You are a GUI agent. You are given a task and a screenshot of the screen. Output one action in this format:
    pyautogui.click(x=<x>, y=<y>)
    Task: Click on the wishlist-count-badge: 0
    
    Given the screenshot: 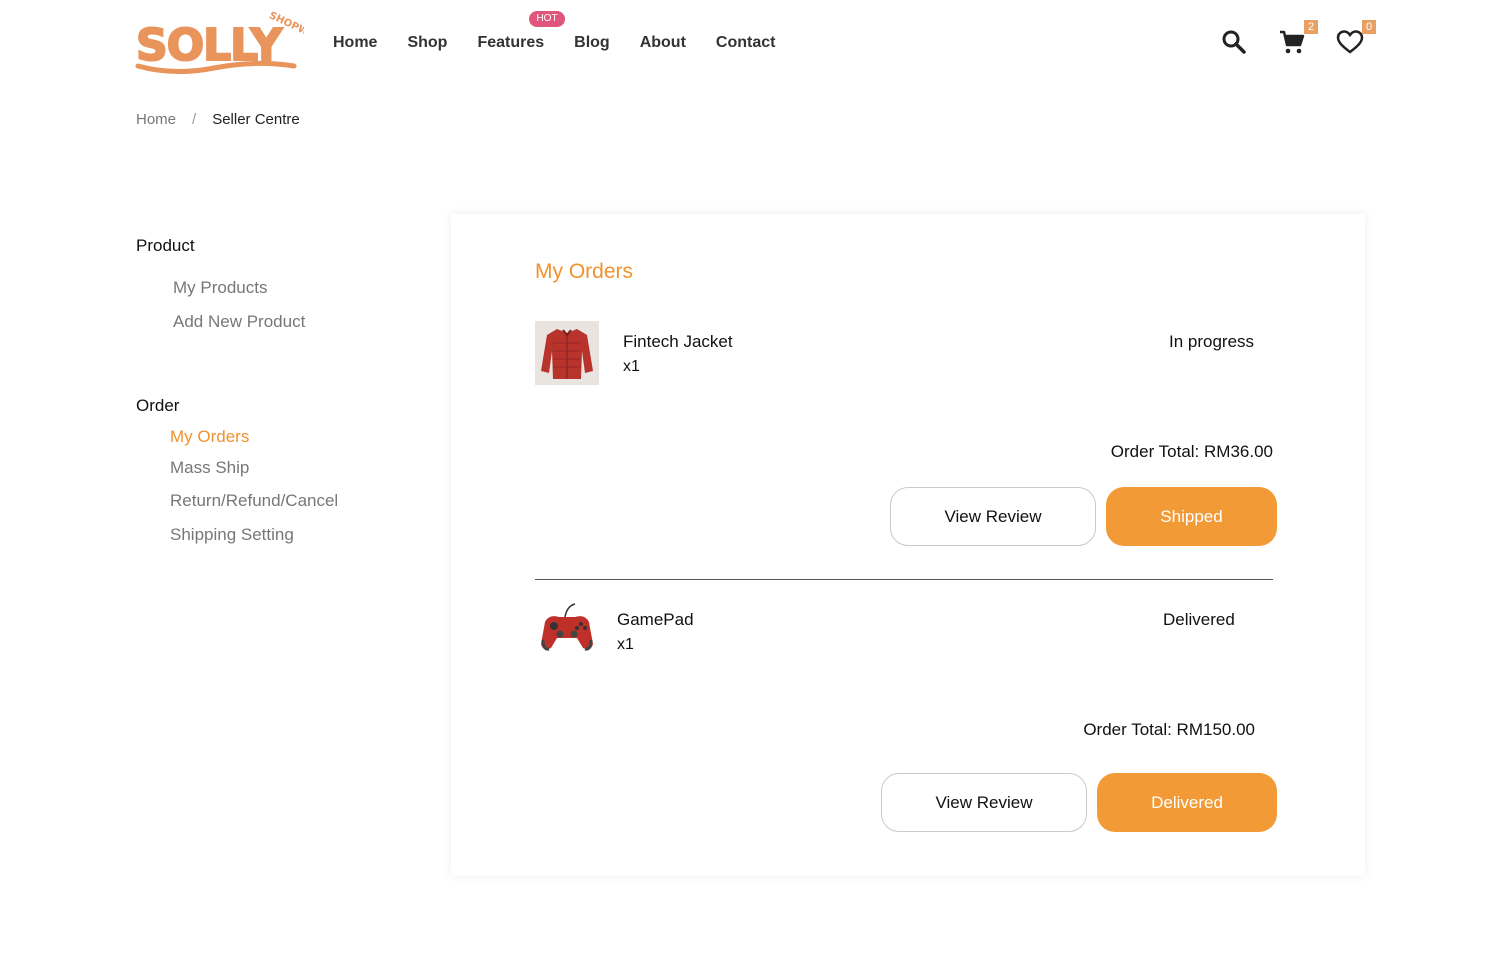 What is the action you would take?
    pyautogui.click(x=1369, y=27)
    